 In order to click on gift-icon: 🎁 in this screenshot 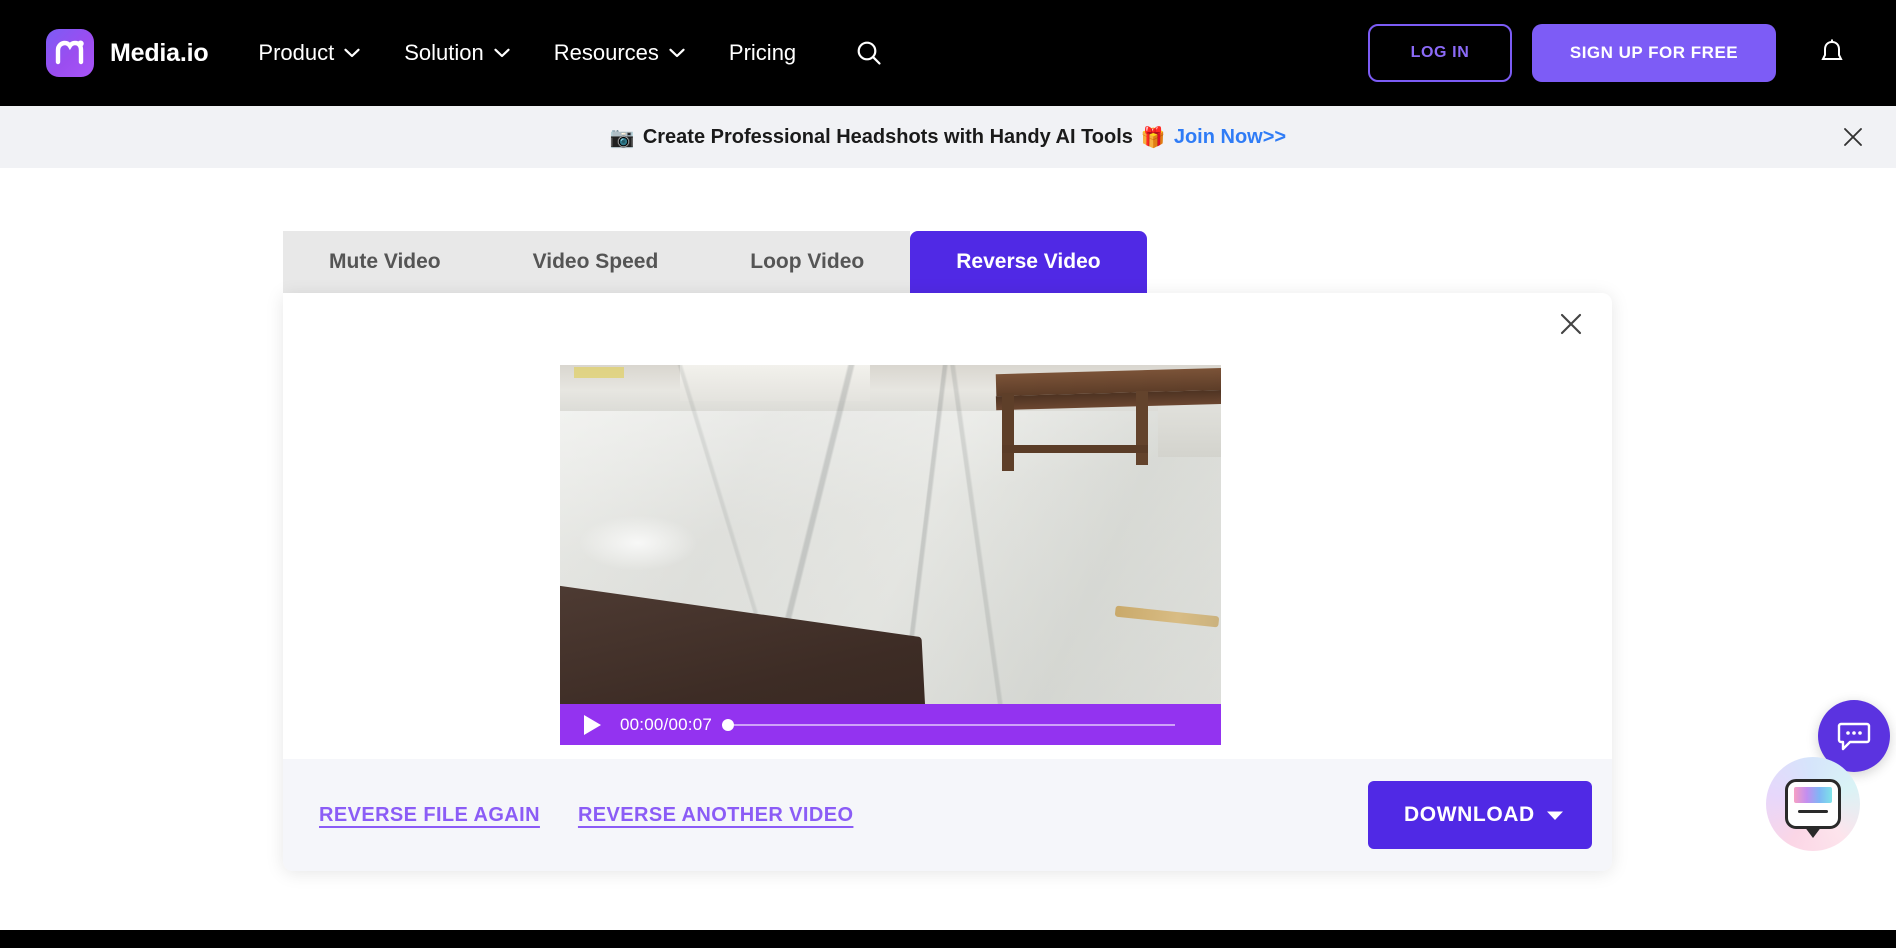, I will do `click(1153, 137)`.